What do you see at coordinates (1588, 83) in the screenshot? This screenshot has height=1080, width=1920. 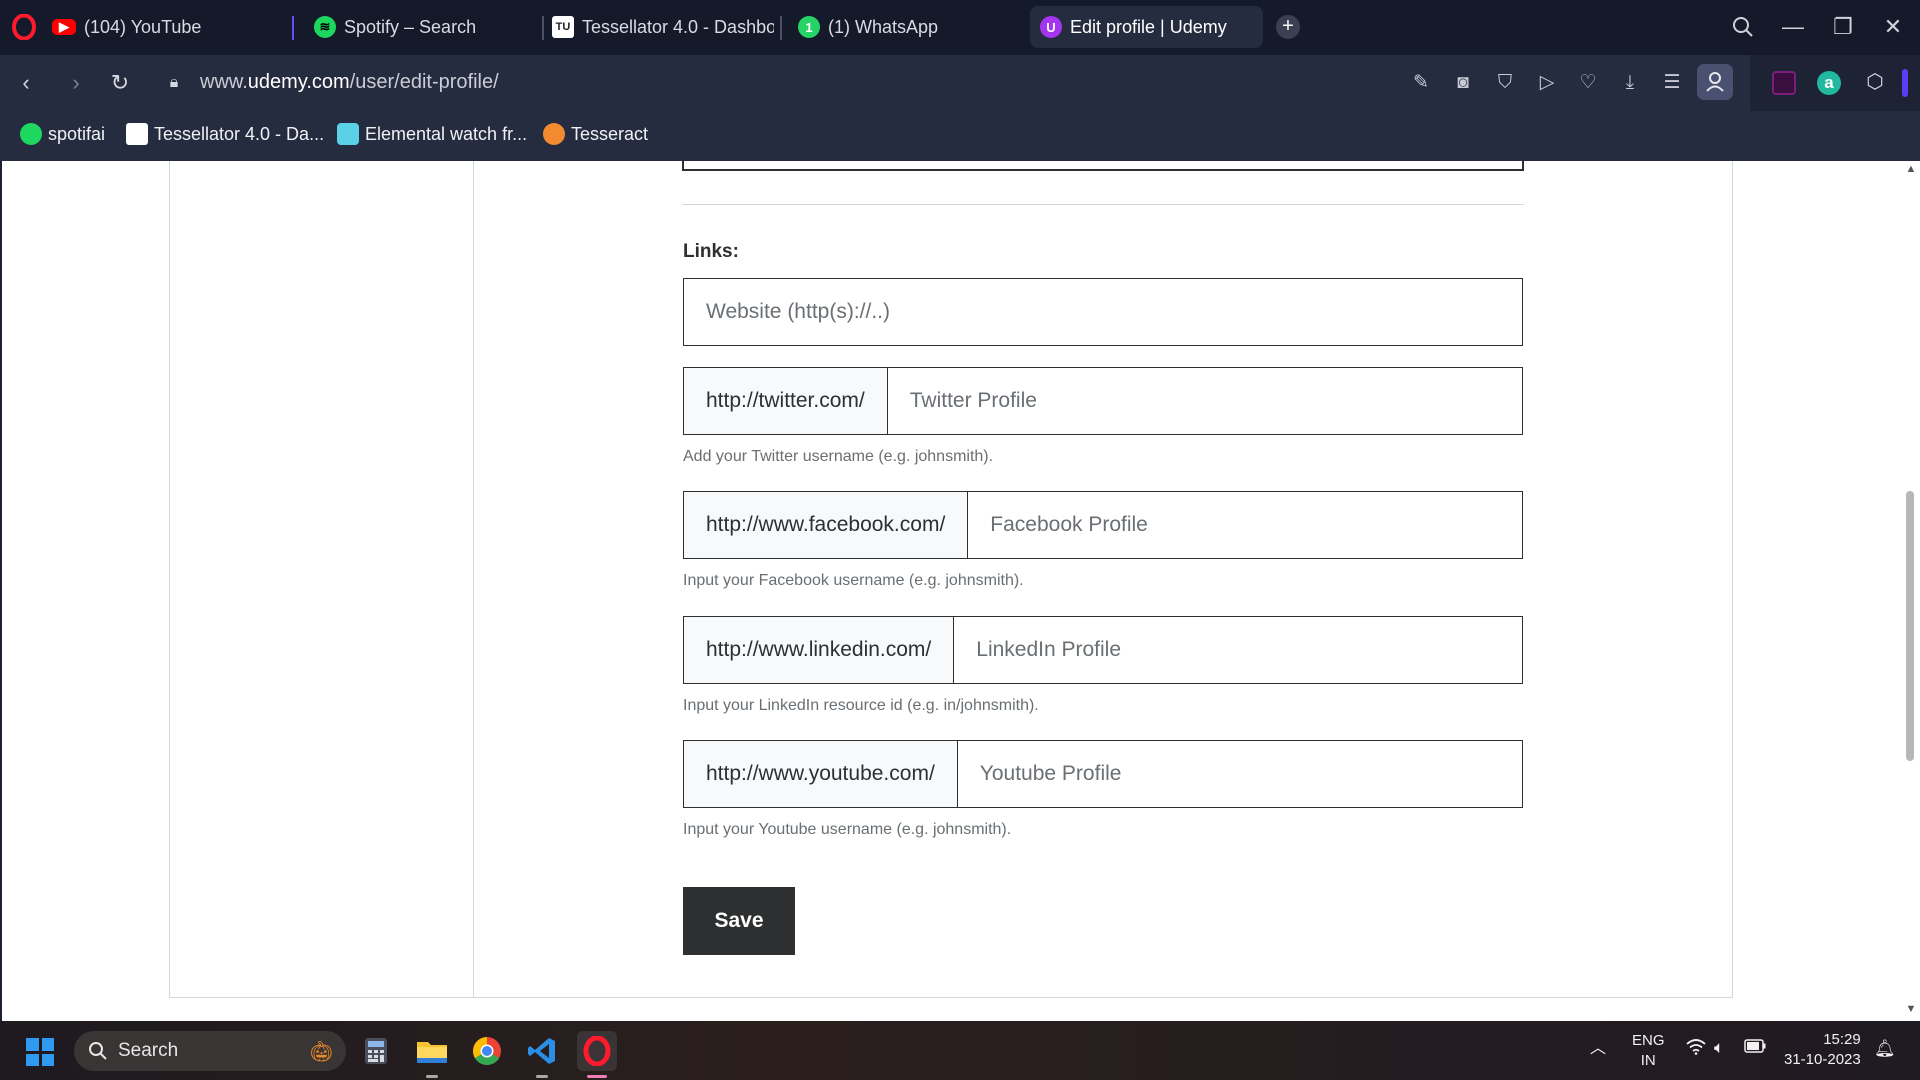 I see `bookmark-heart-icon: ♡` at bounding box center [1588, 83].